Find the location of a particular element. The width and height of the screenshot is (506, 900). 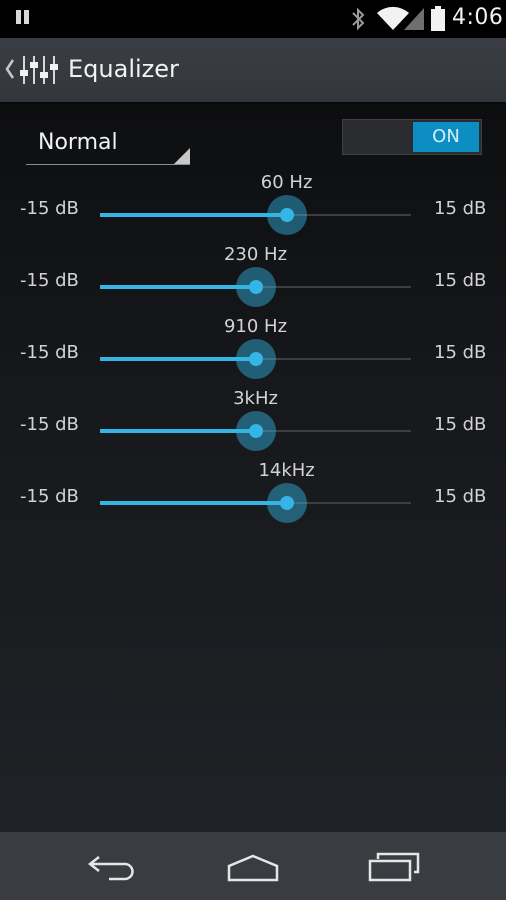

bluetooth-icon is located at coordinates (358, 19).